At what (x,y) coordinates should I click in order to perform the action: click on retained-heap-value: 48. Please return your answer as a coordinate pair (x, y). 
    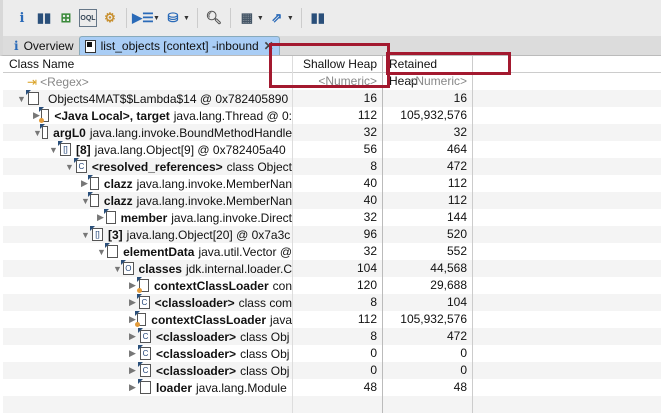
    Looking at the image, I should click on (428, 387).